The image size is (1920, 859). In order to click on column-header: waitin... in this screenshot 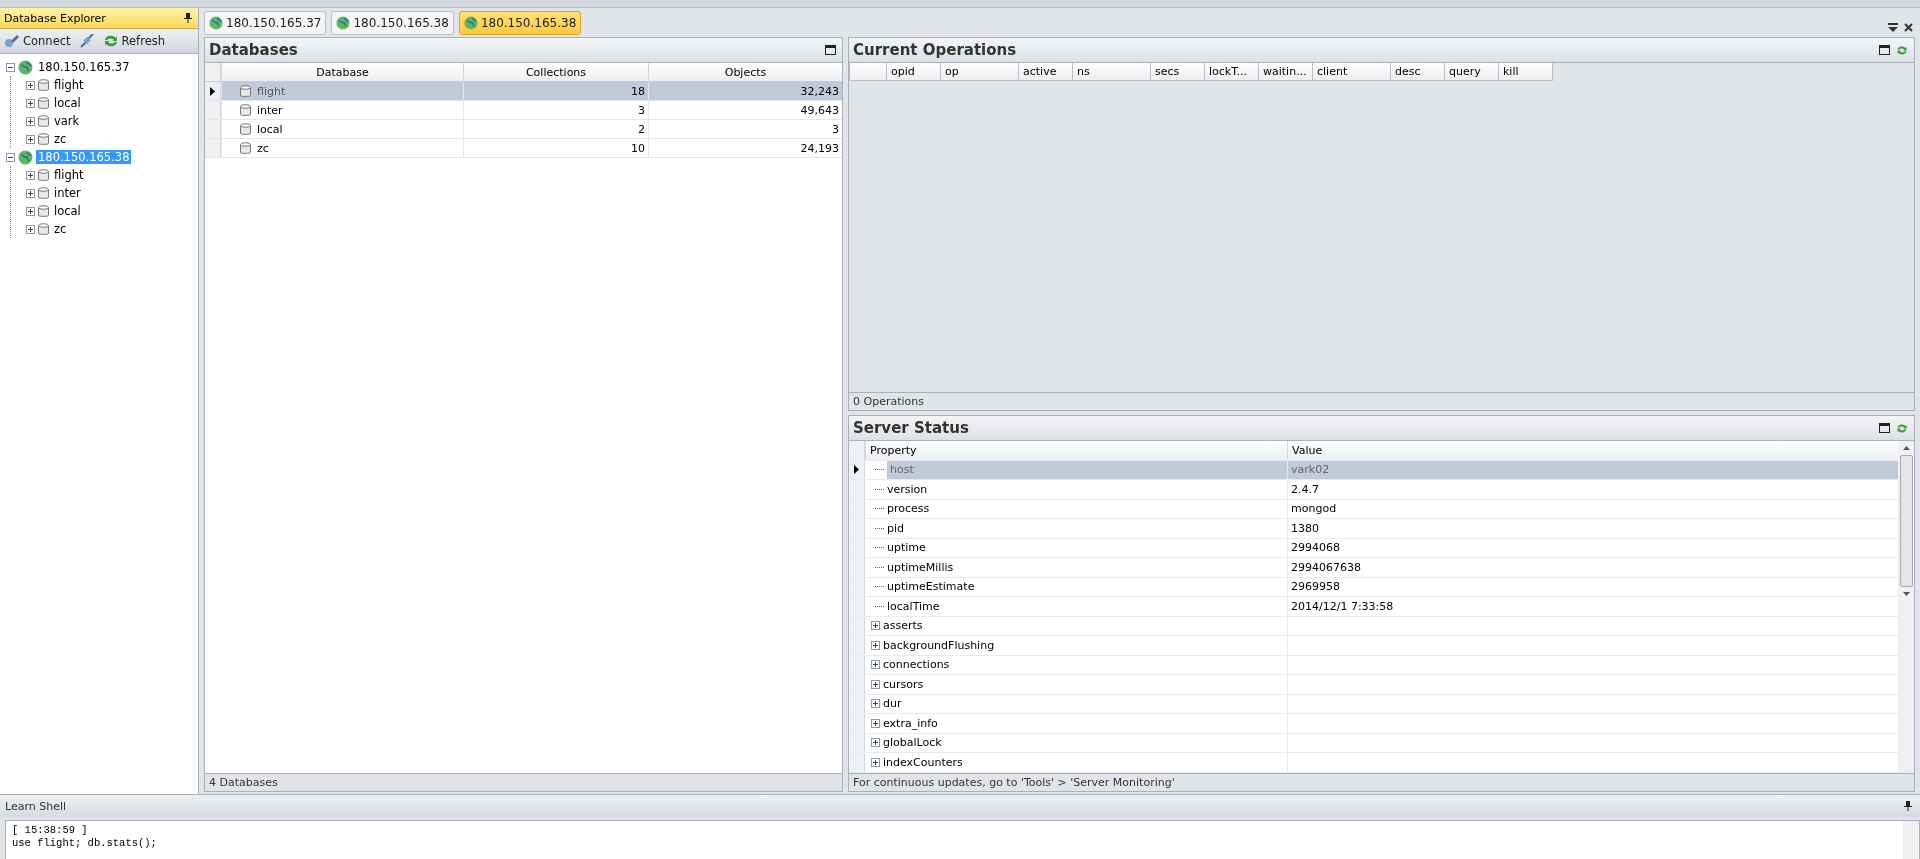, I will do `click(1286, 72)`.